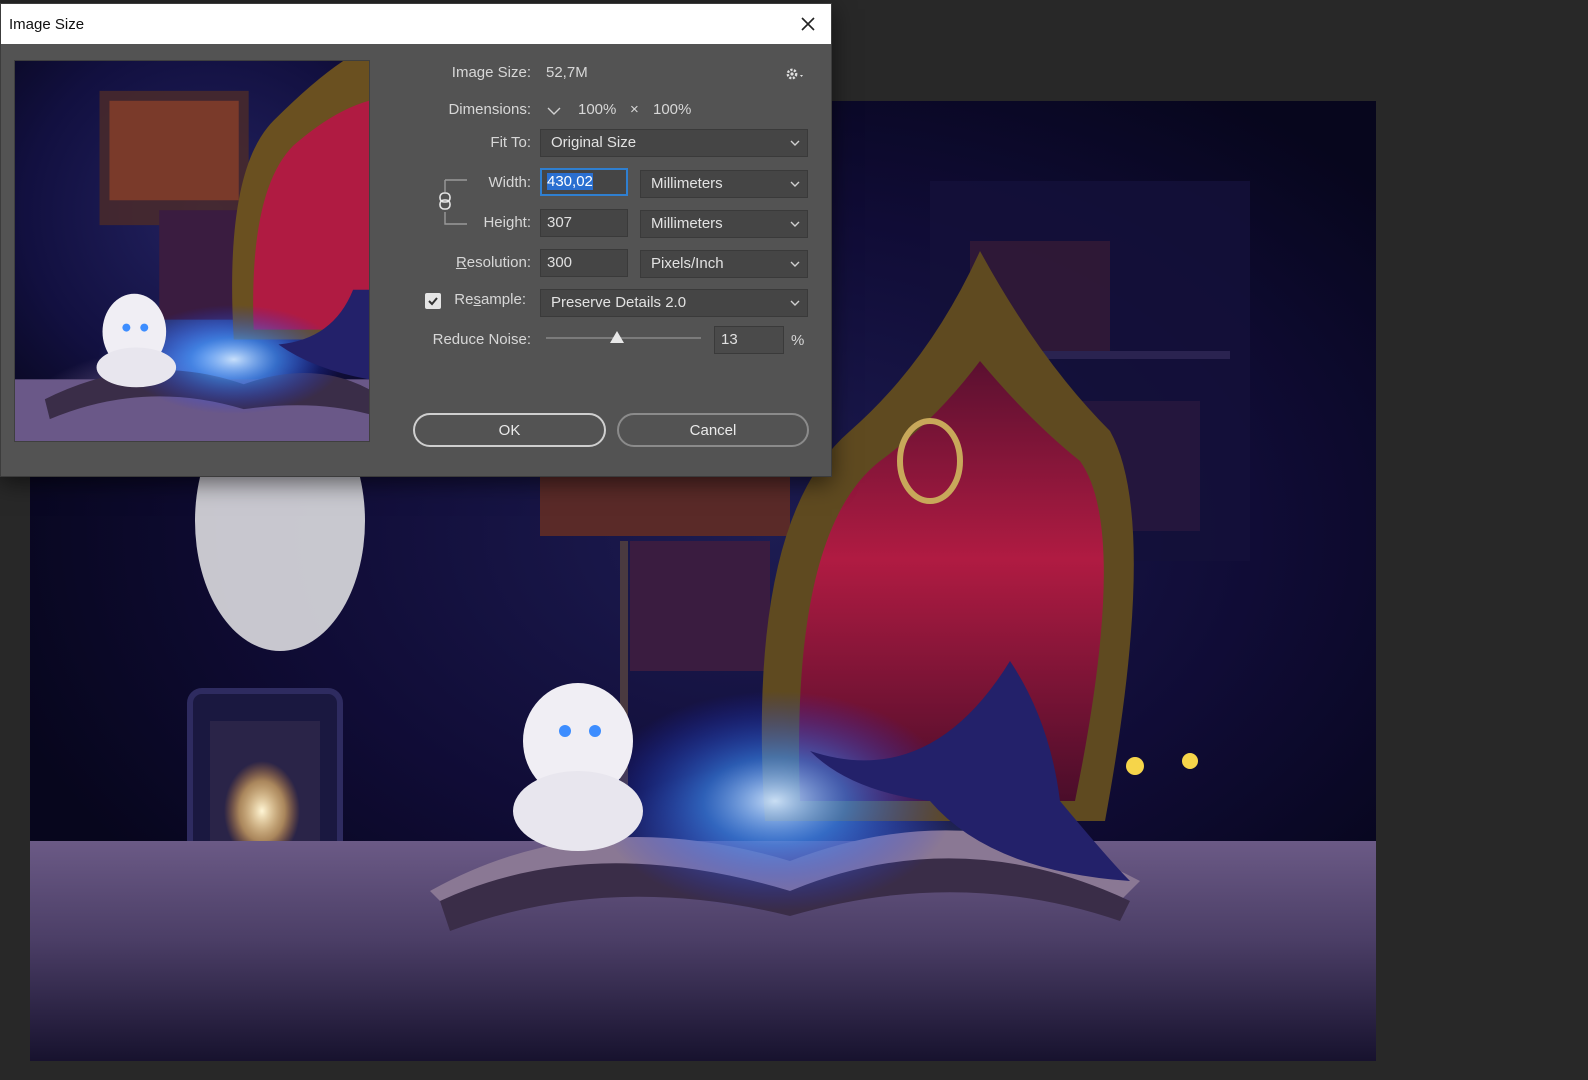 Image resolution: width=1588 pixels, height=1080 pixels. I want to click on fit-to-select: Original Size, so click(674, 143).